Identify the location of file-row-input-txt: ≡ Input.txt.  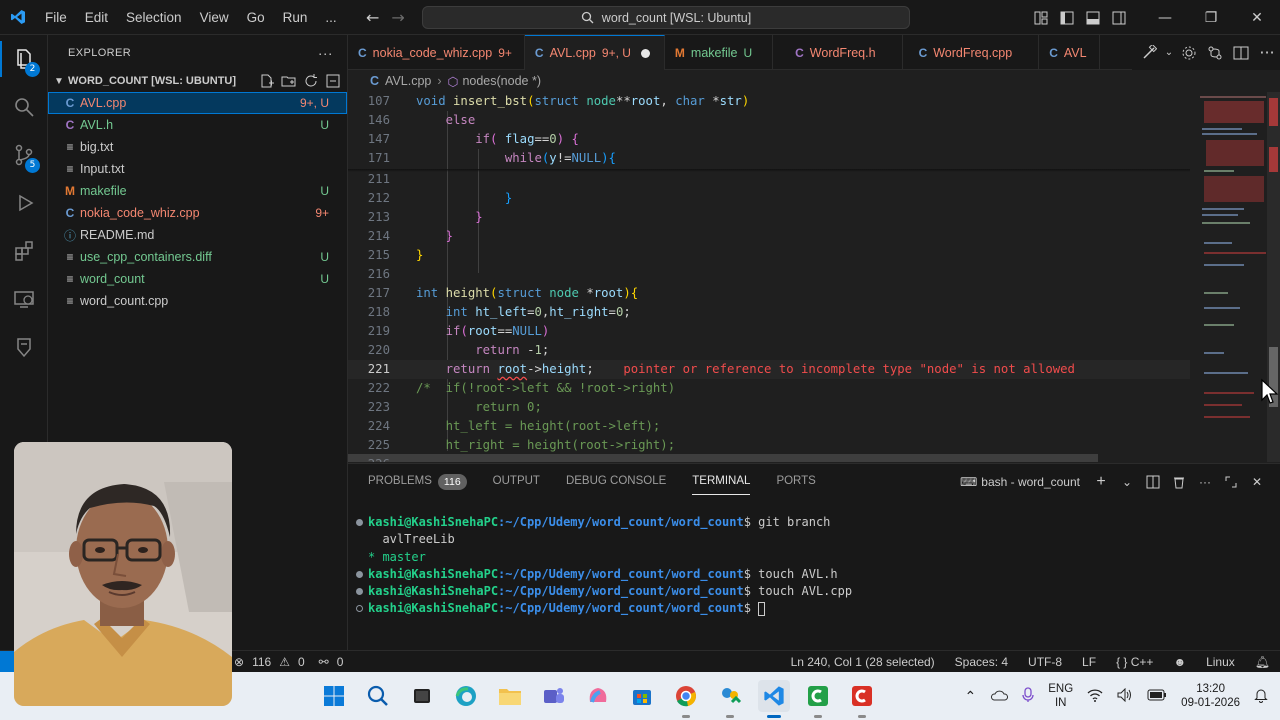
(197, 169).